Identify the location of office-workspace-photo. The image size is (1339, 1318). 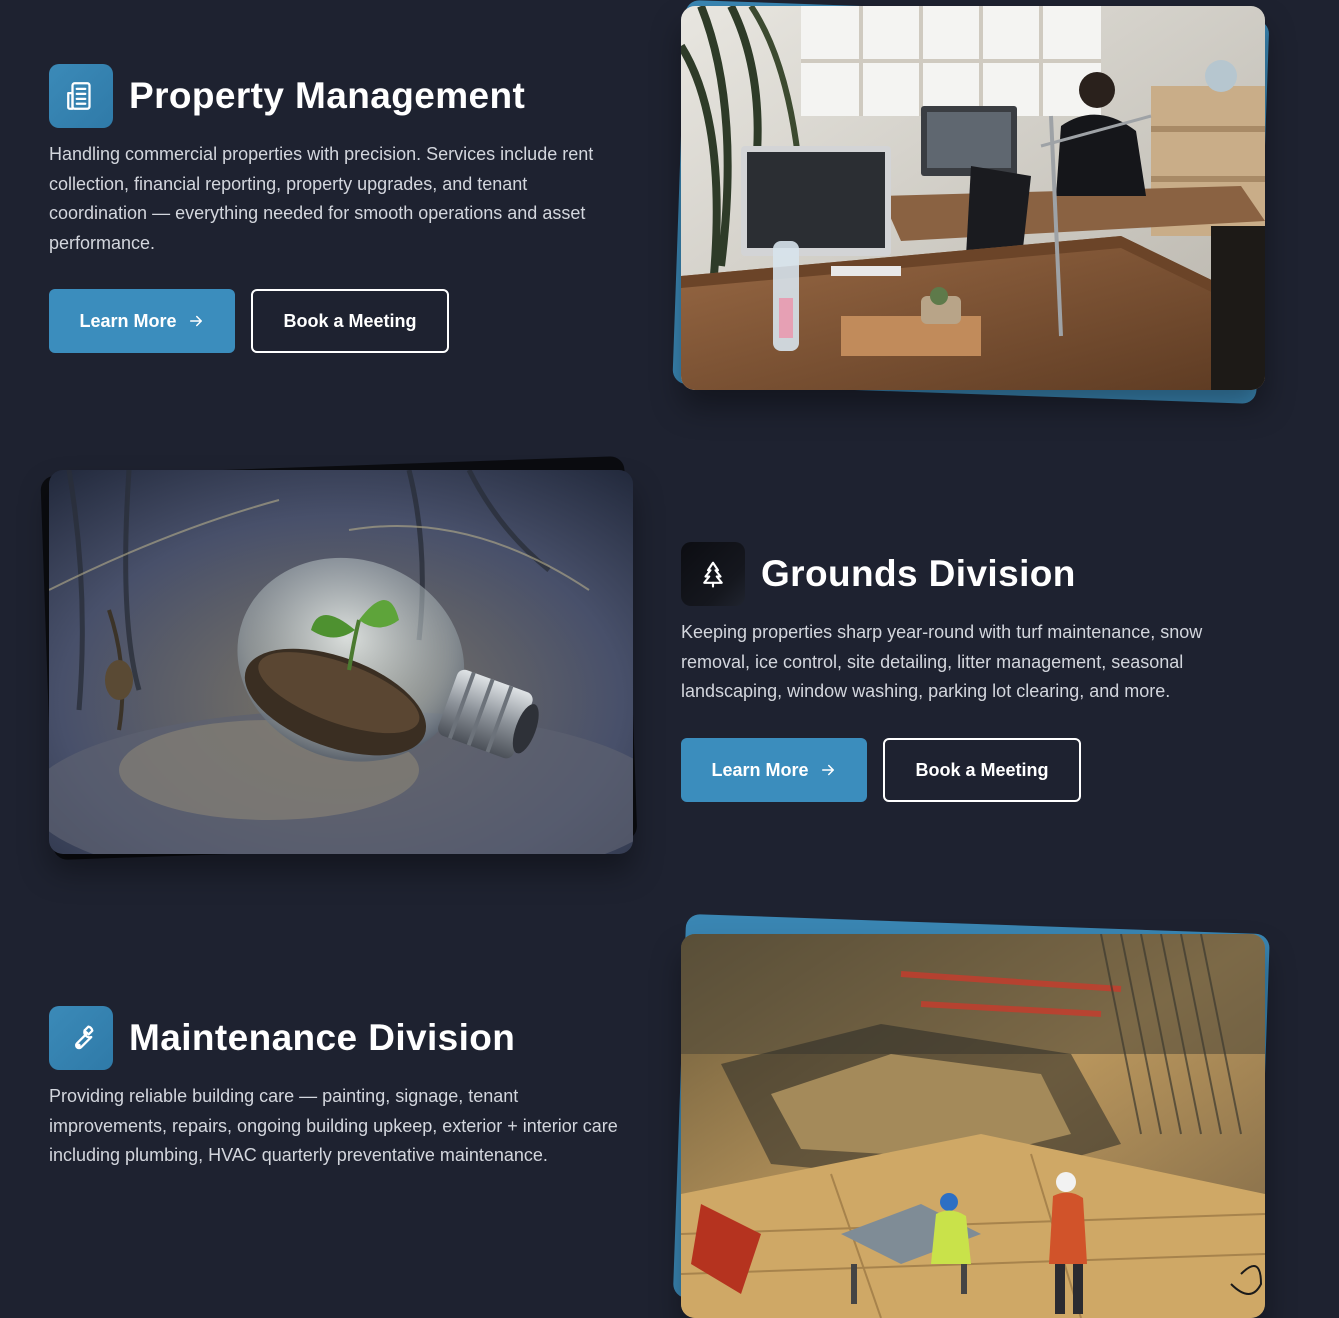
(973, 198).